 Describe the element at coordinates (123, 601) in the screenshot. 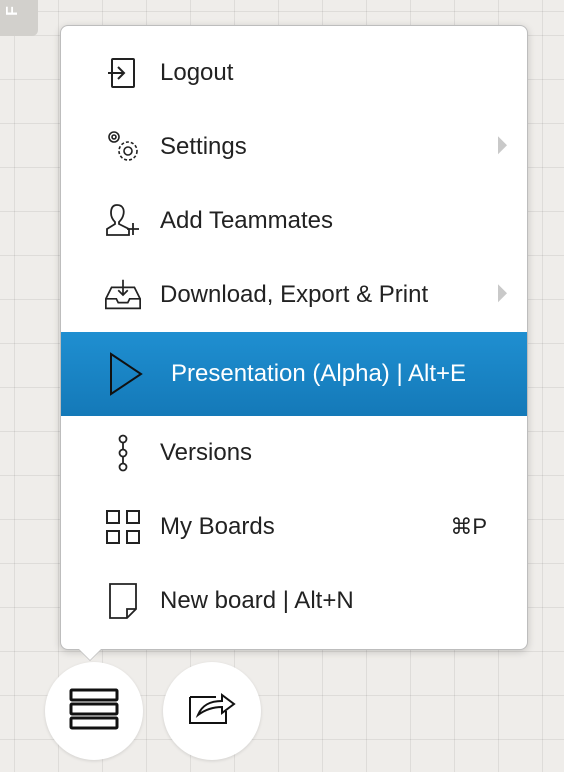

I see `page-icon` at that location.